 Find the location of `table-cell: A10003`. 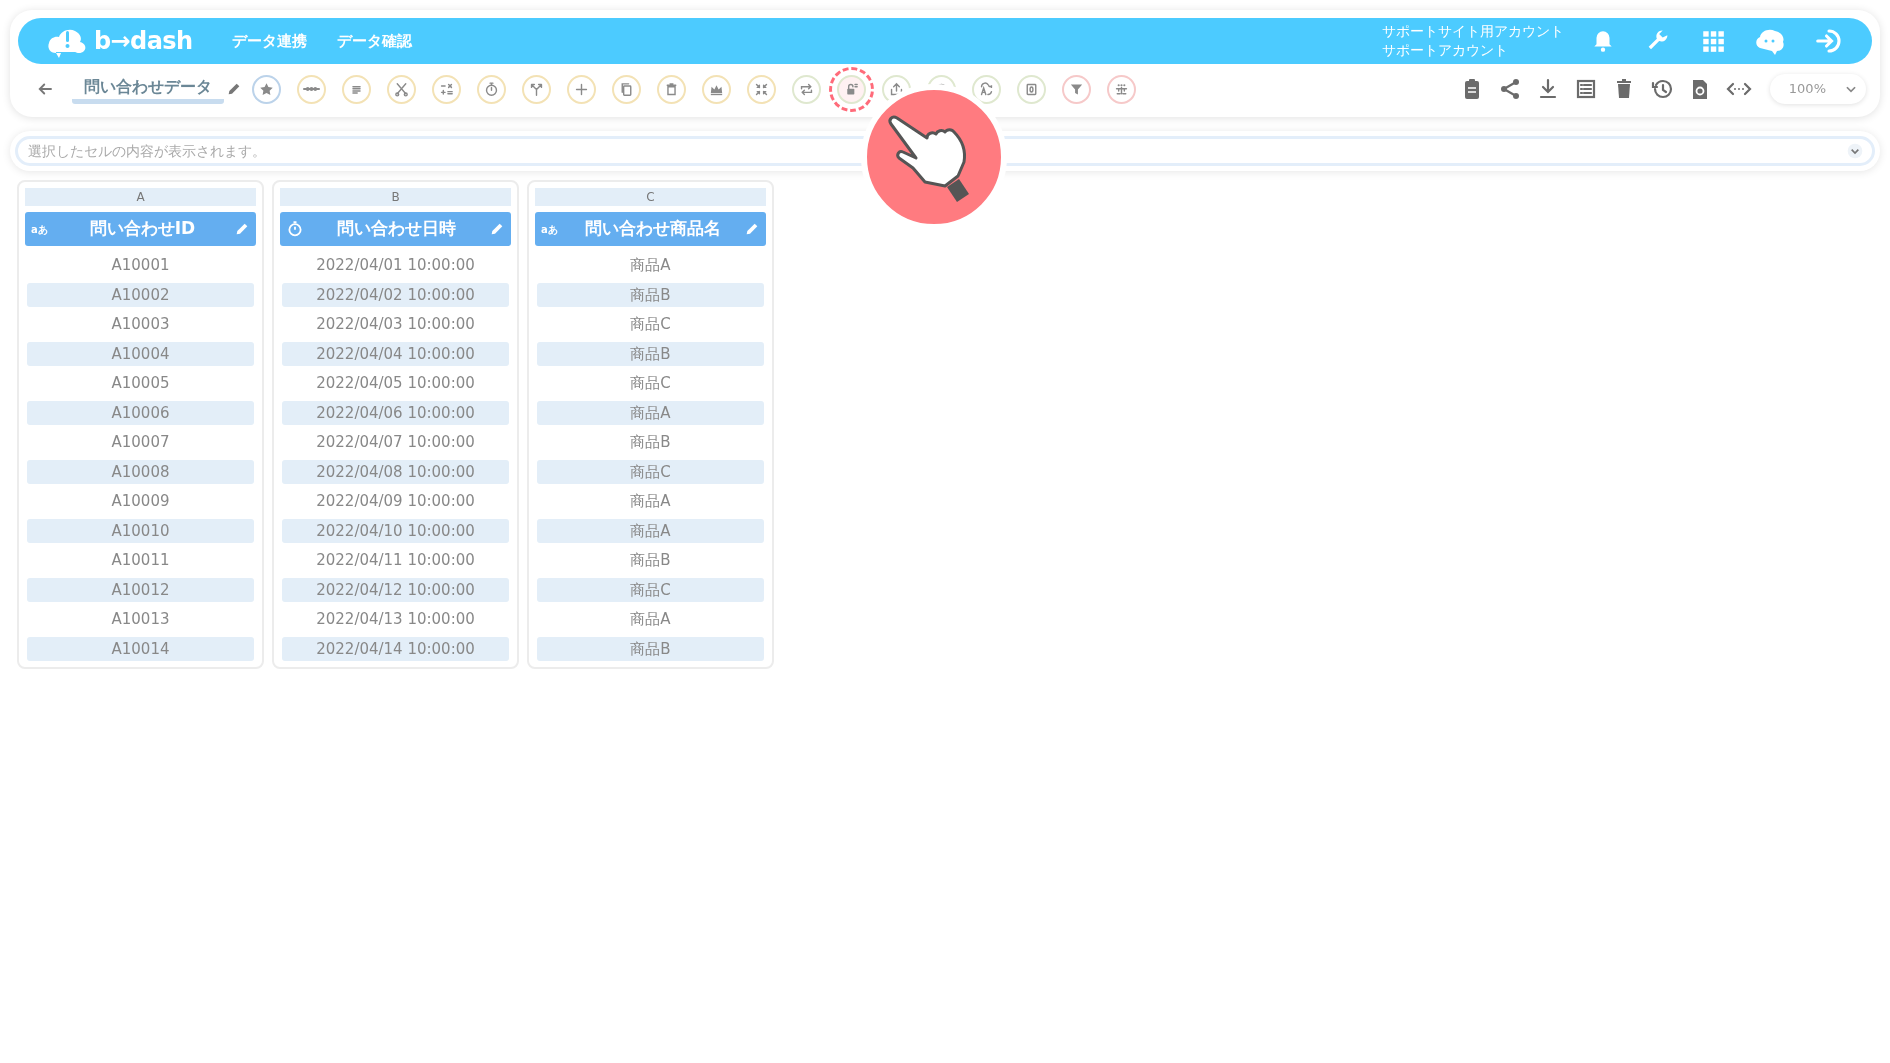

table-cell: A10003 is located at coordinates (140, 324).